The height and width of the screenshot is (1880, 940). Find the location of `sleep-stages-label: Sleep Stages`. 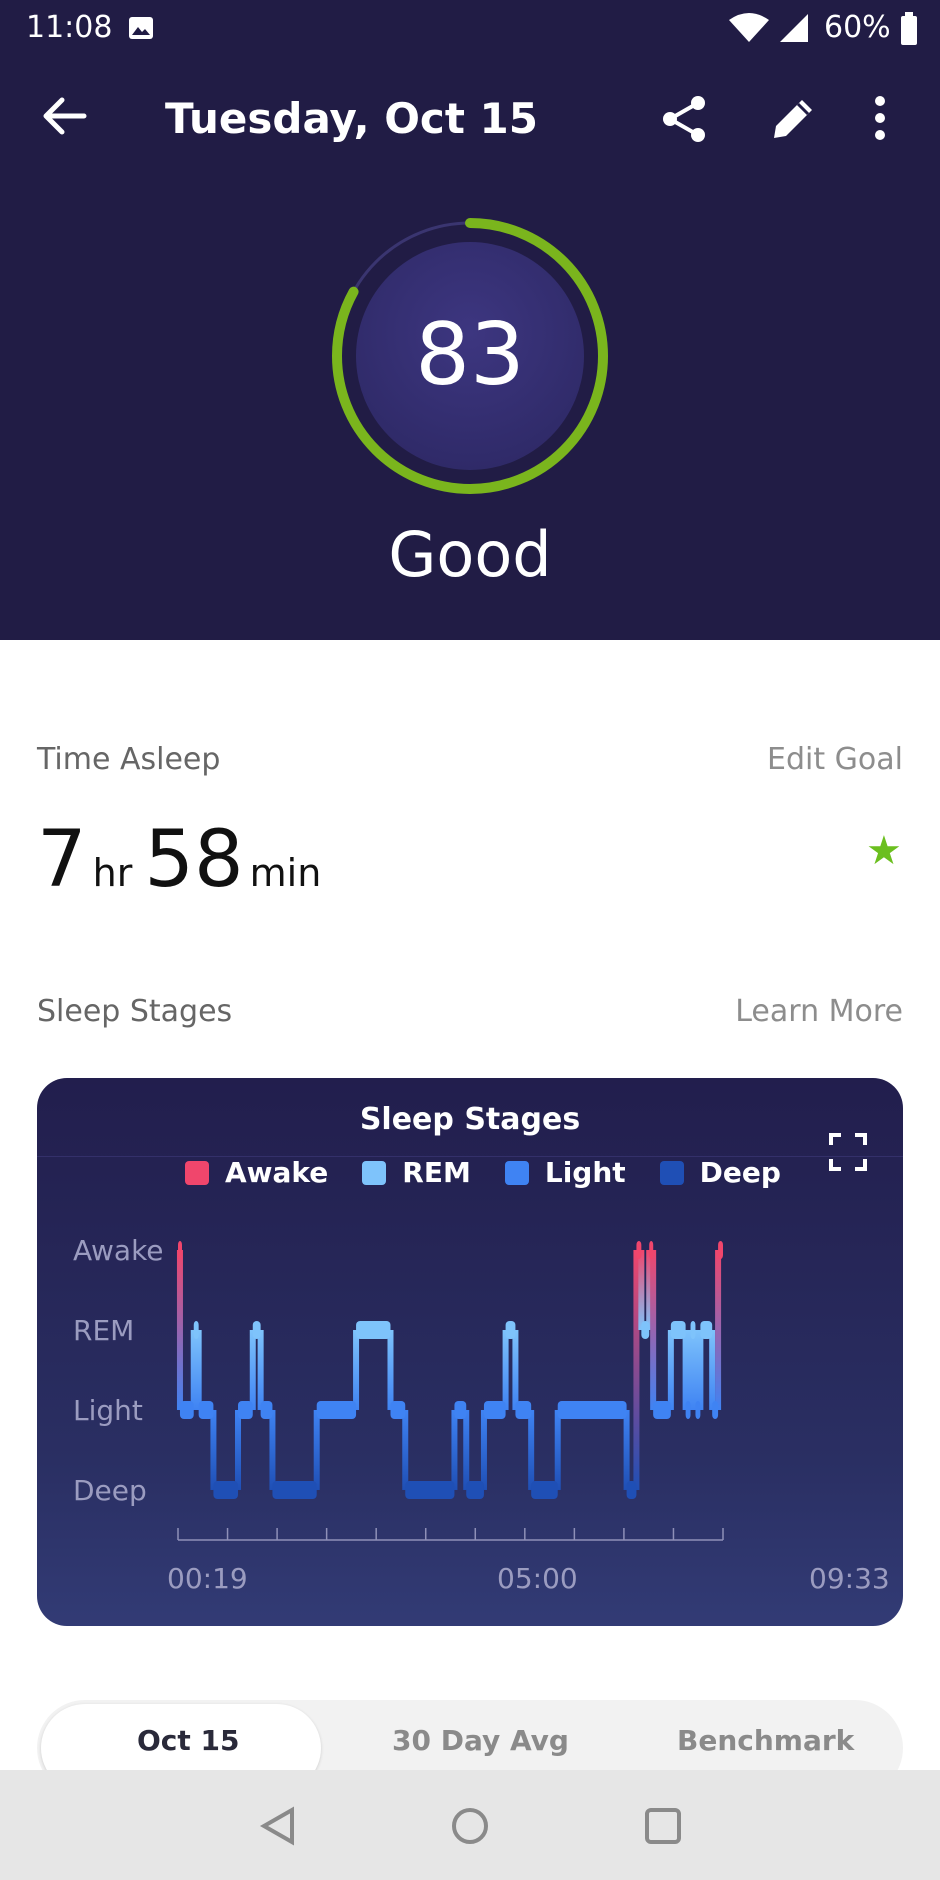

sleep-stages-label: Sleep Stages is located at coordinates (135, 1011).